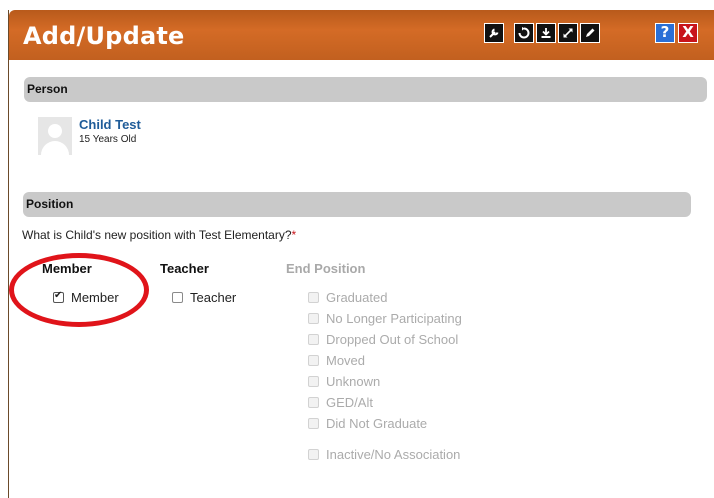 The height and width of the screenshot is (498, 714). I want to click on end-position-column-header: End Position, so click(326, 268).